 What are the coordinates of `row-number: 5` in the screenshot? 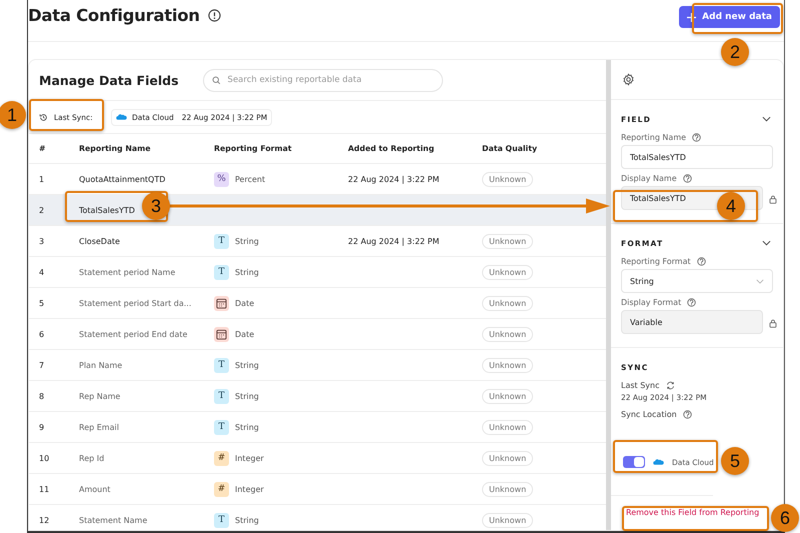 It's located at (42, 303).